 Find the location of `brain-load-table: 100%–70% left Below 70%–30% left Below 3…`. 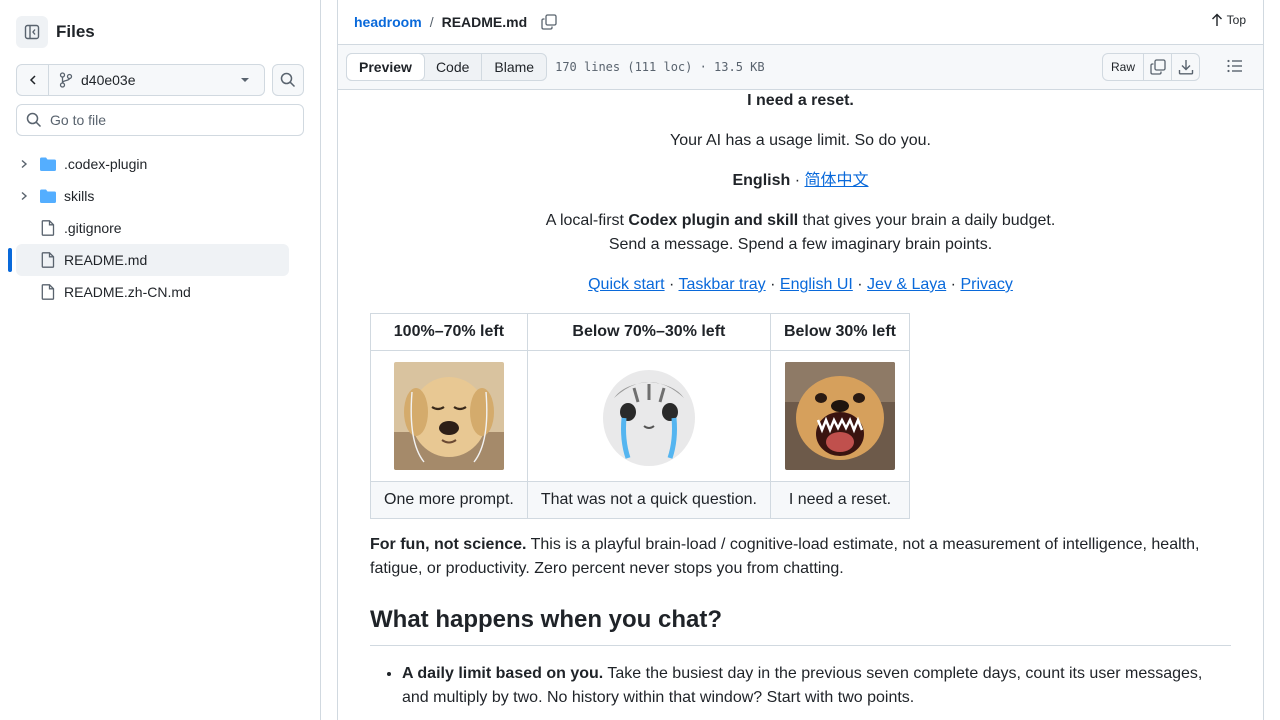

brain-load-table: 100%–70% left Below 70%–30% left Below 3… is located at coordinates (640, 416).